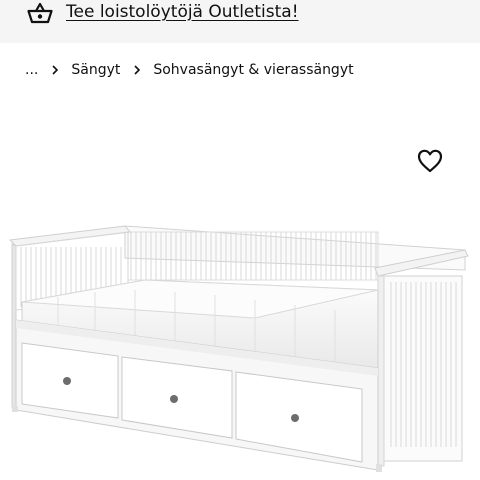 Image resolution: width=480 pixels, height=480 pixels. What do you see at coordinates (430, 161) in the screenshot?
I see `favourite-heart-icon` at bounding box center [430, 161].